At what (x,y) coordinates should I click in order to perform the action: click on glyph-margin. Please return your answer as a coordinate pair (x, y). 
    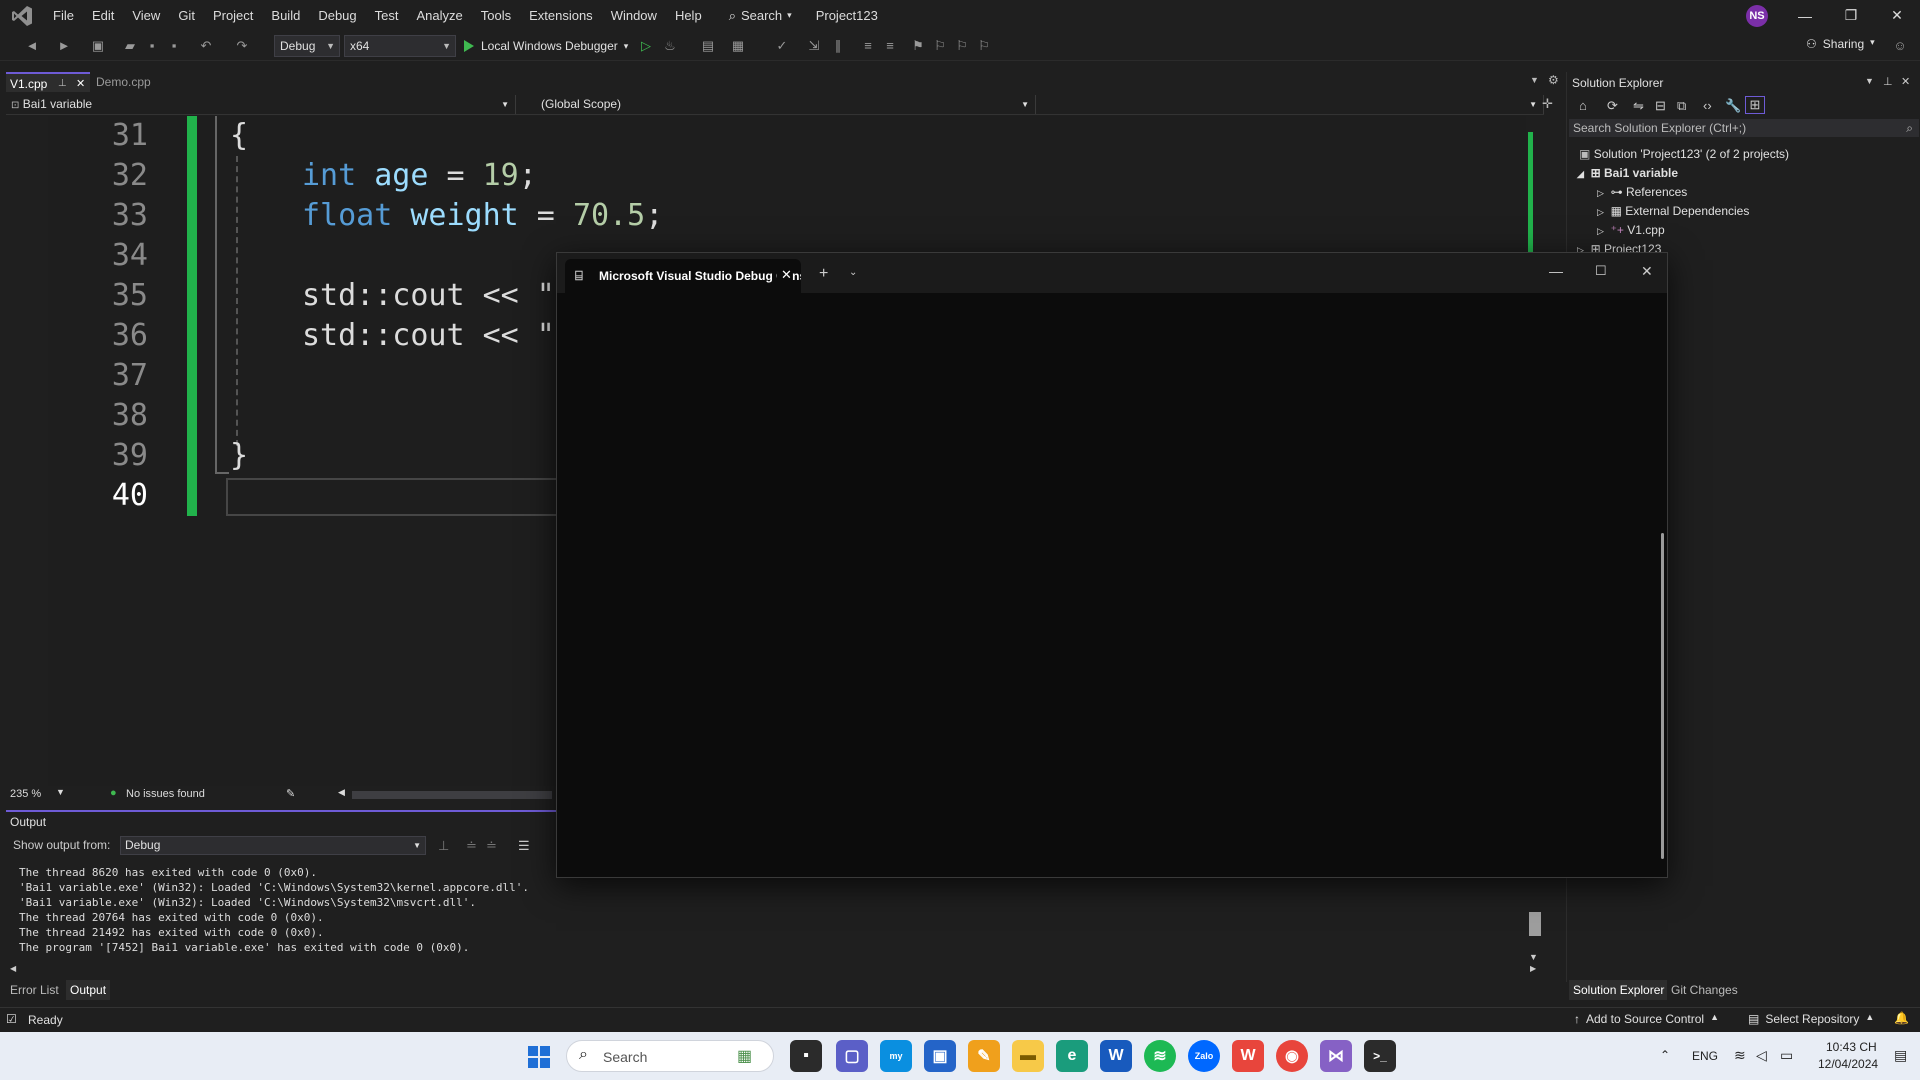
    Looking at the image, I should click on (27, 451).